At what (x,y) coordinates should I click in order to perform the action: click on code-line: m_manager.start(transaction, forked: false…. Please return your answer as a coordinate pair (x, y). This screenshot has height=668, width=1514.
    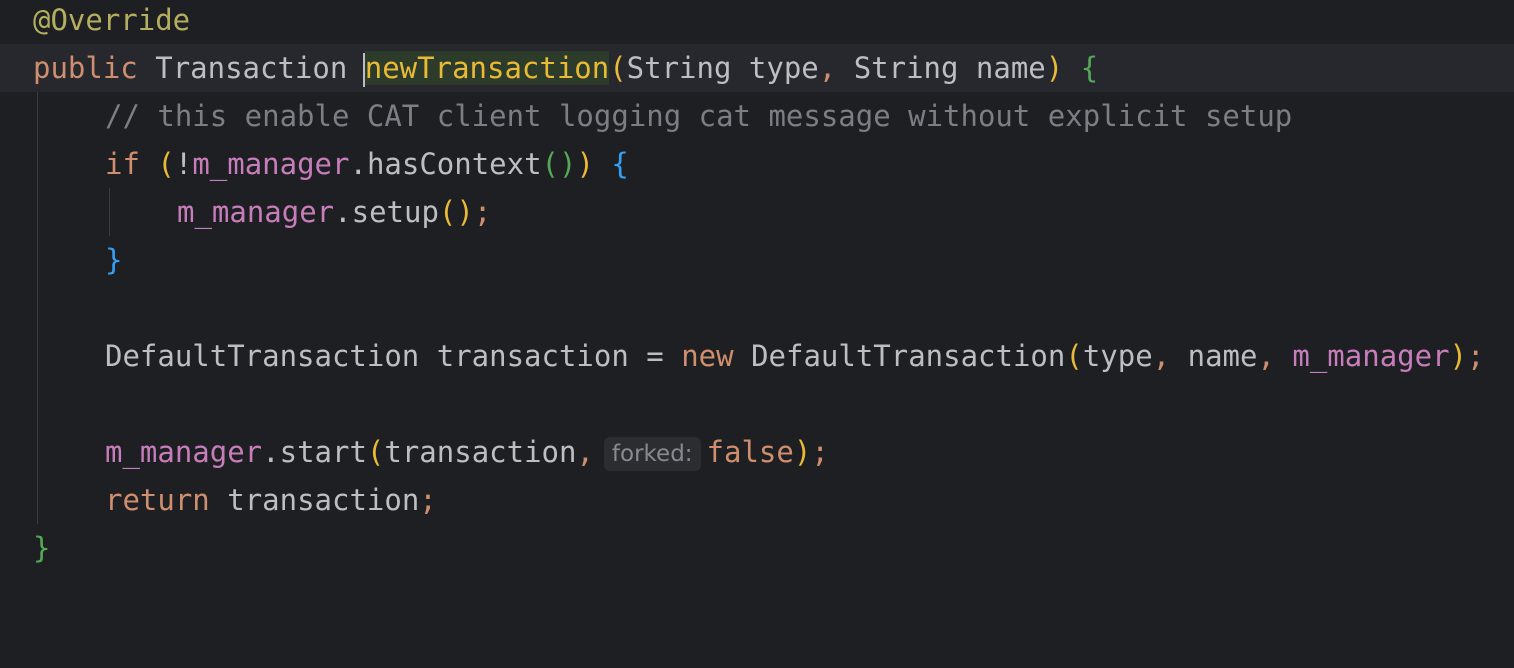
    Looking at the image, I should click on (757, 452).